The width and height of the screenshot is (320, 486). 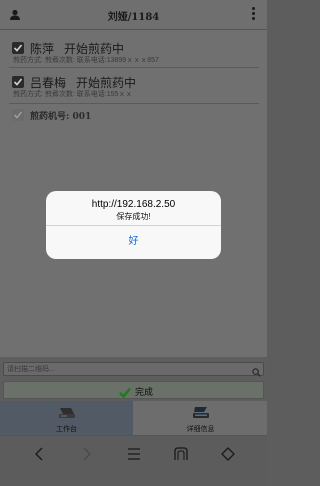 I want to click on list-item: 吕春梅 开始煎药中 煎药方式: 煎煮次数: 联系电话:155ｘｘ, so click(x=134, y=89).